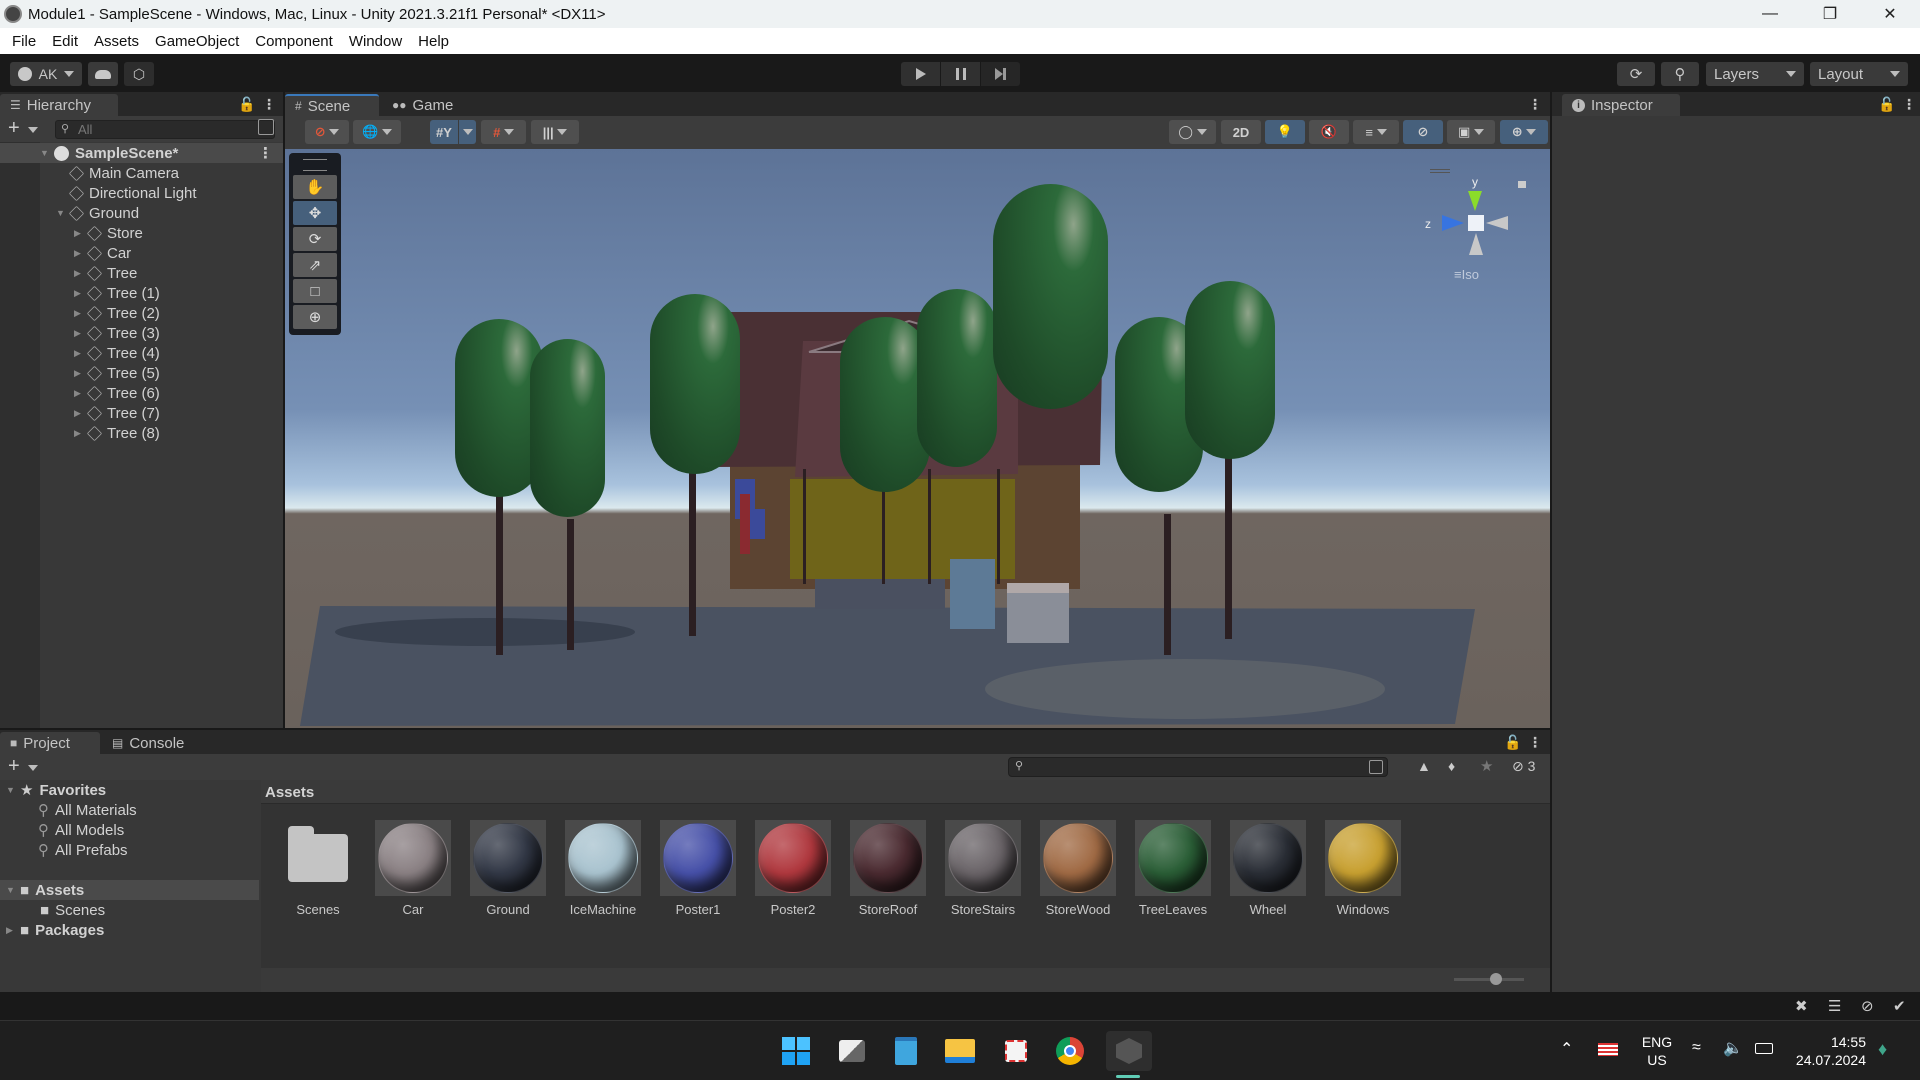 The width and height of the screenshot is (1920, 1080). What do you see at coordinates (165, 129) in the screenshot?
I see `hierarchy-search-input: ⚲ All` at bounding box center [165, 129].